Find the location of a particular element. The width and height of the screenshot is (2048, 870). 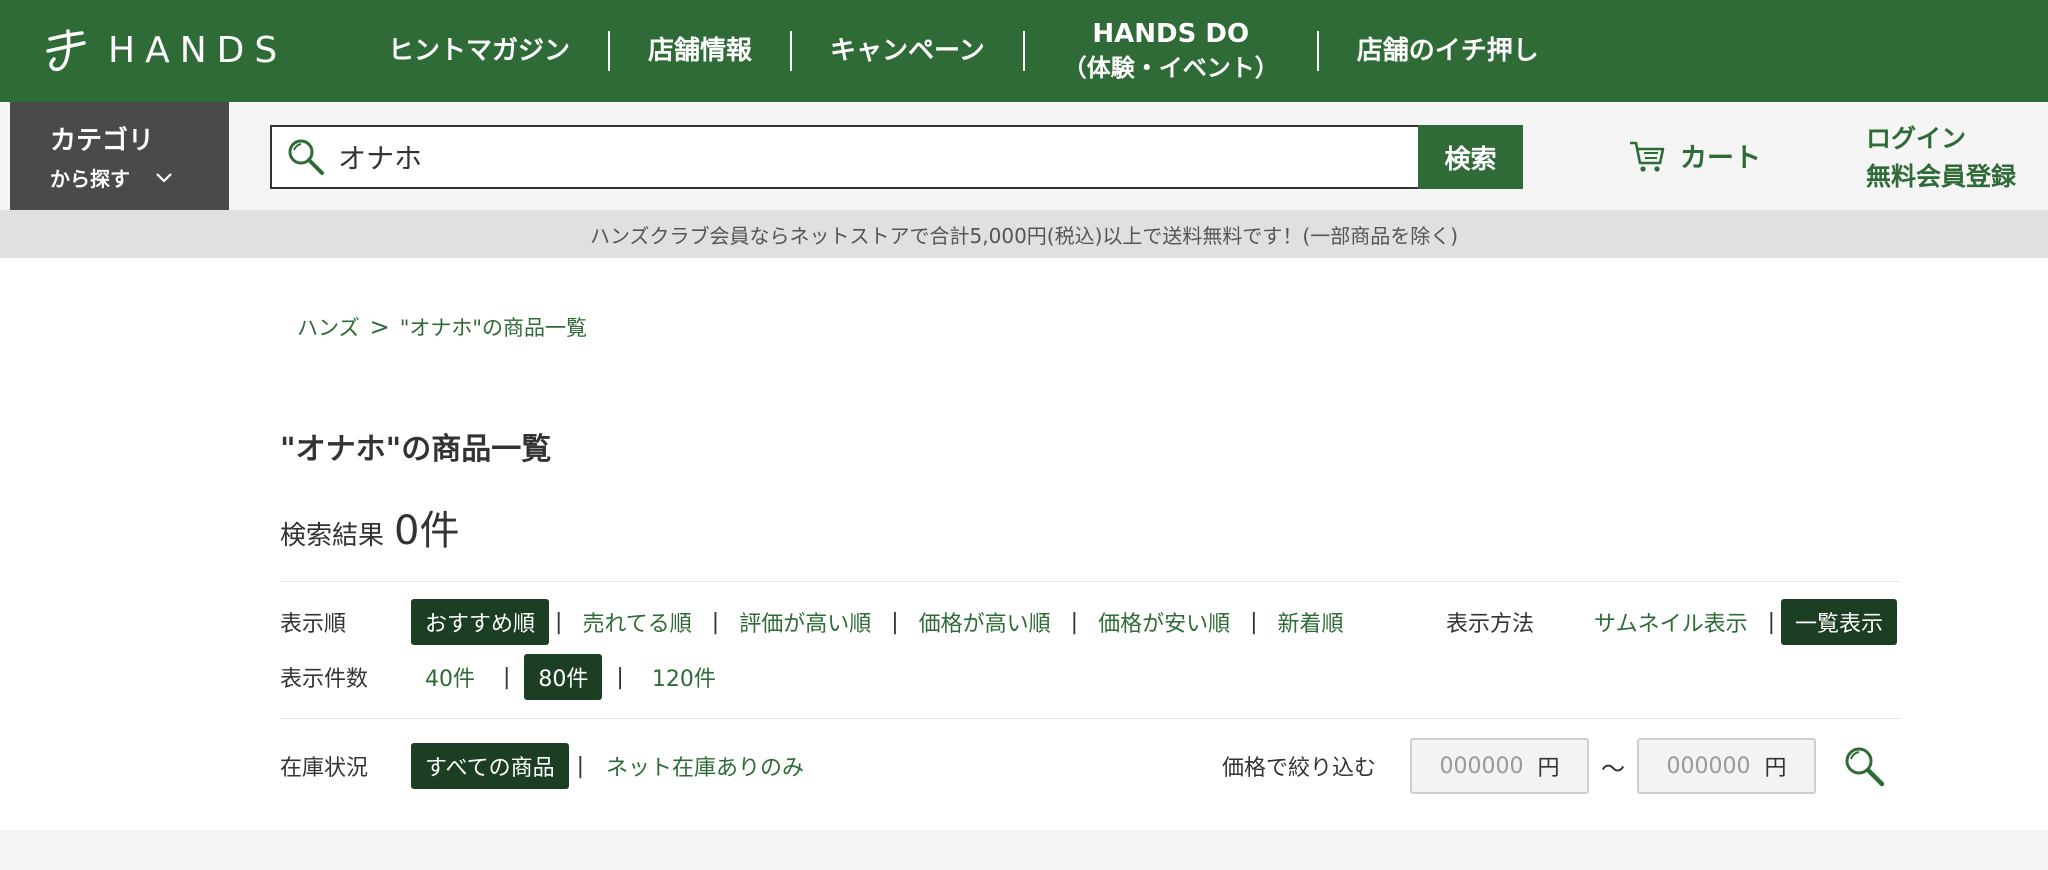

price-filter-row: 価格で絞り込む 000000 円 〜 000000 円 is located at coordinates (1554, 766).